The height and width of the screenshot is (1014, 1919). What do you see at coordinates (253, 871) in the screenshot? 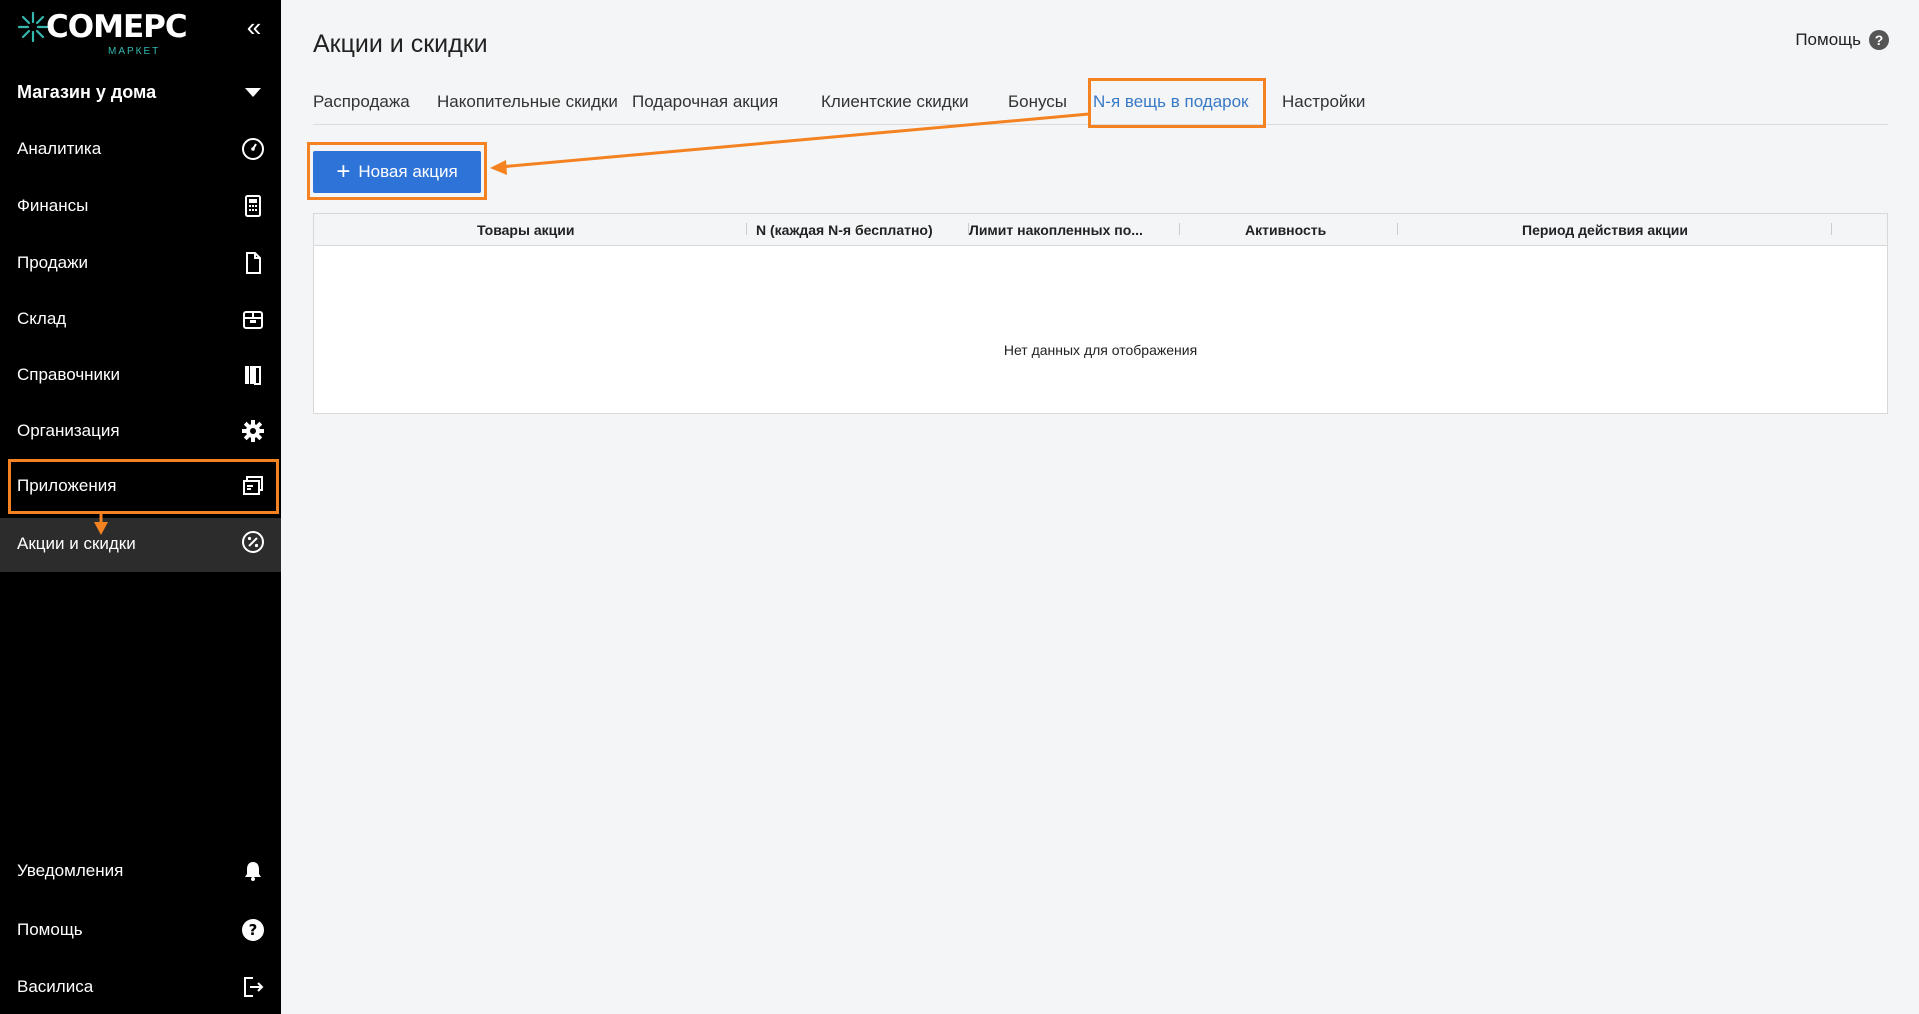
I see `bell-icon` at bounding box center [253, 871].